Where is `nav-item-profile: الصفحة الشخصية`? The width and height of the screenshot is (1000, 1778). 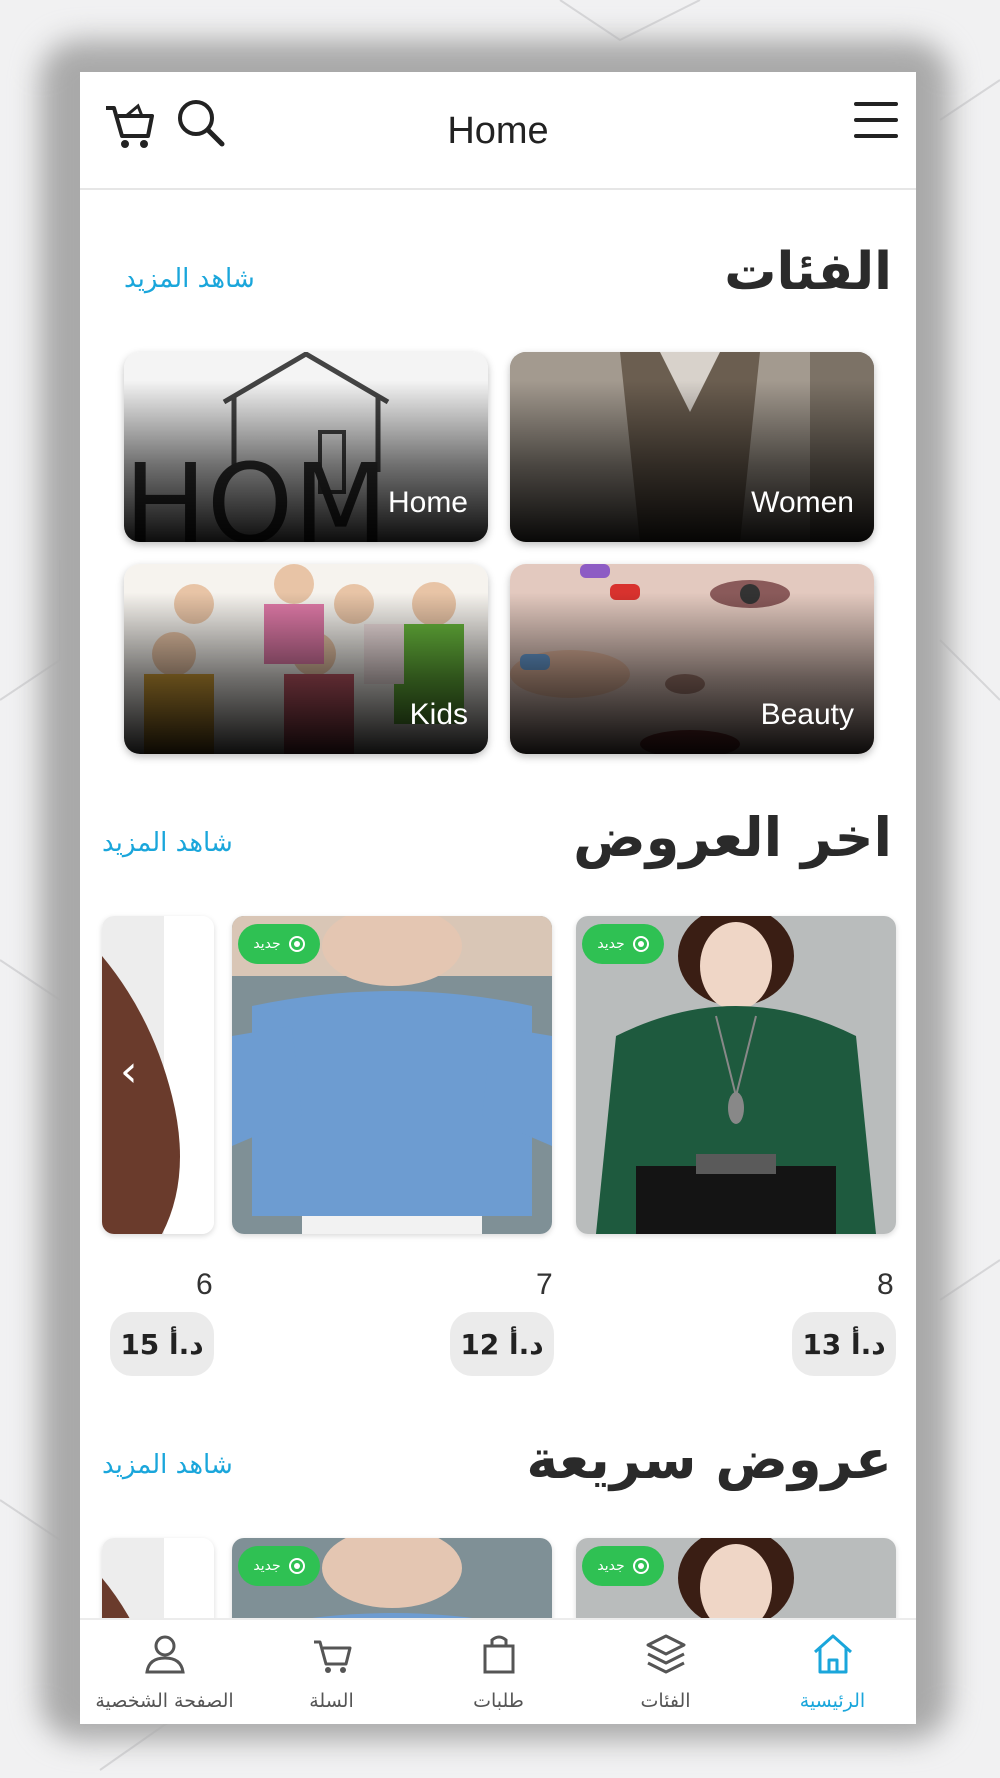 nav-item-profile: الصفحة الشخصية is located at coordinates (164, 1672).